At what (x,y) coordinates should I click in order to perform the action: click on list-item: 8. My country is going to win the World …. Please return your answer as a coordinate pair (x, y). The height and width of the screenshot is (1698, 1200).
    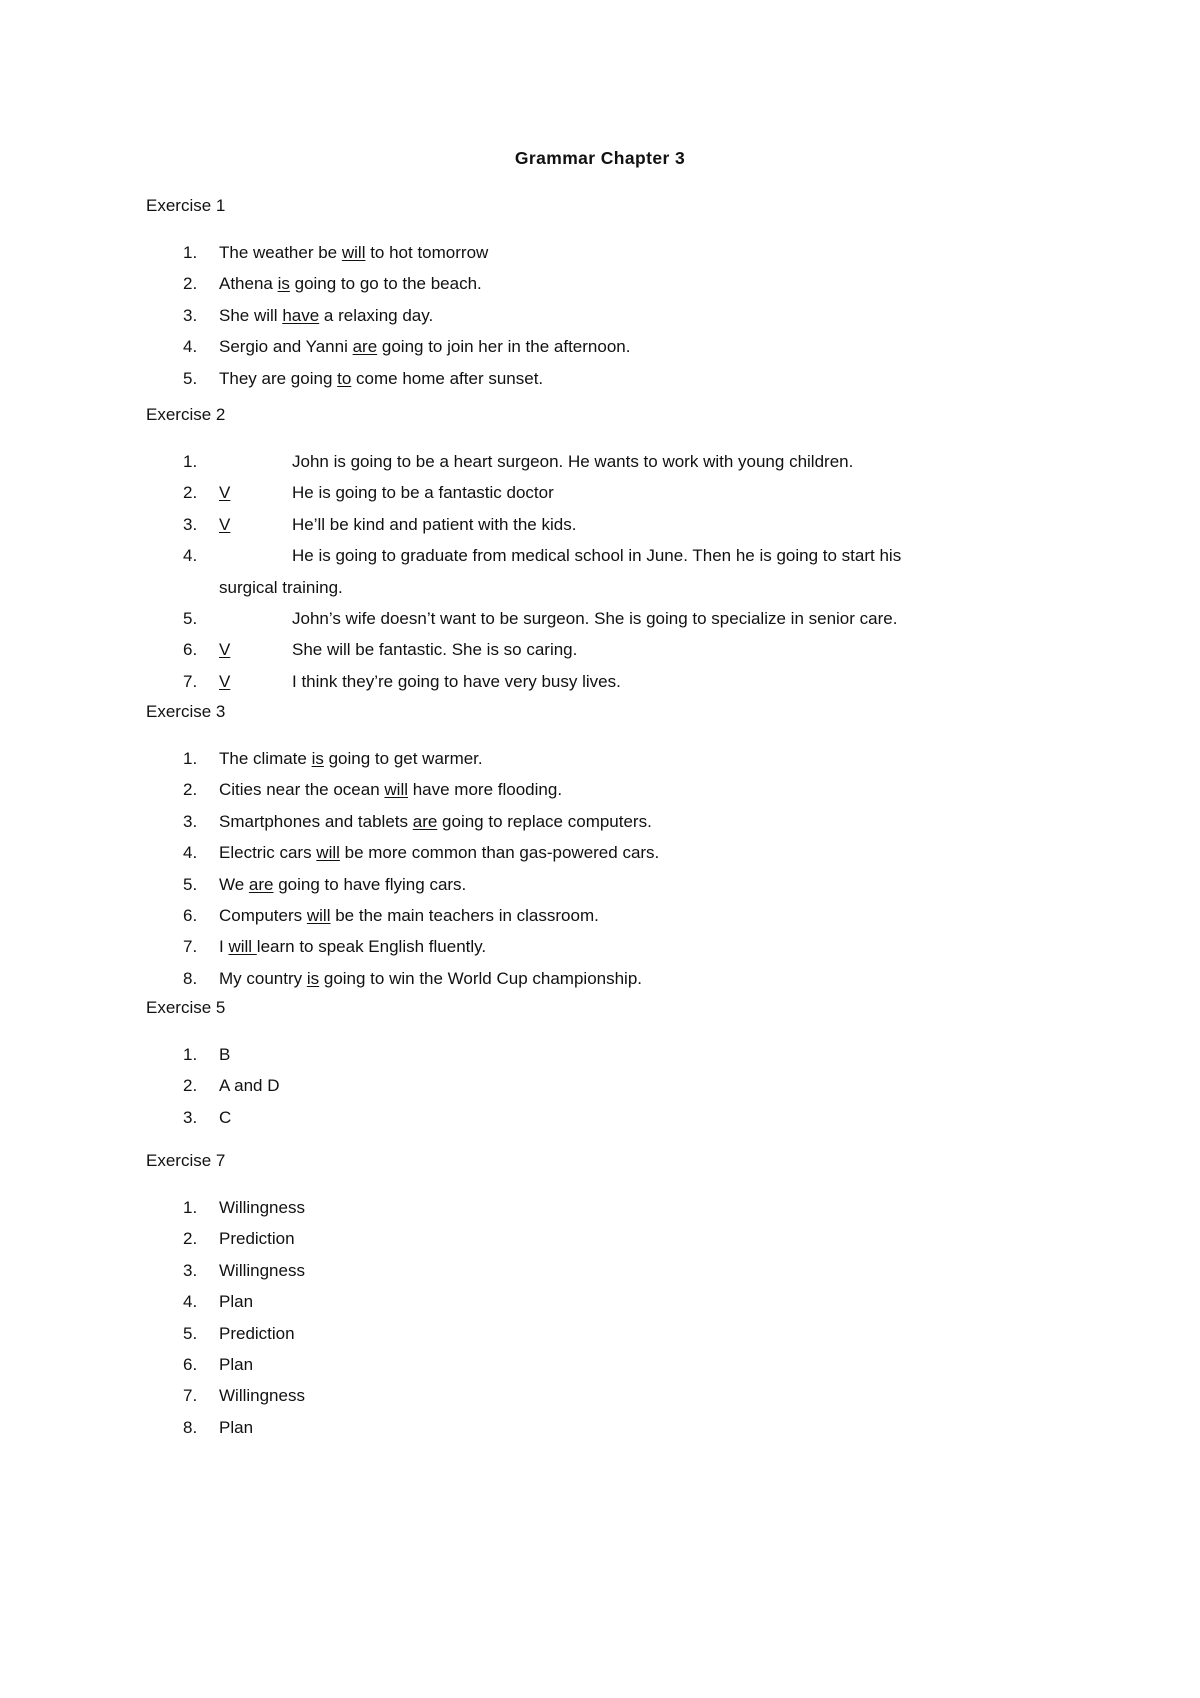
    Looking at the image, I should click on (596, 983).